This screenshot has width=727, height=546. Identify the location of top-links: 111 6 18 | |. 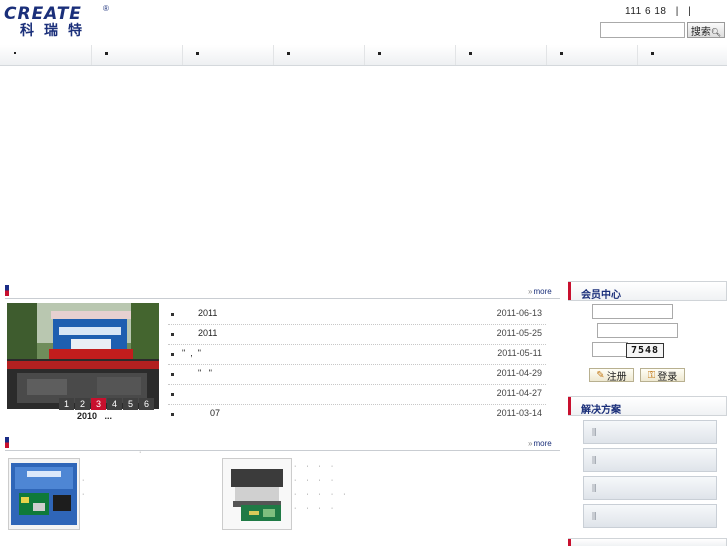
(661, 11).